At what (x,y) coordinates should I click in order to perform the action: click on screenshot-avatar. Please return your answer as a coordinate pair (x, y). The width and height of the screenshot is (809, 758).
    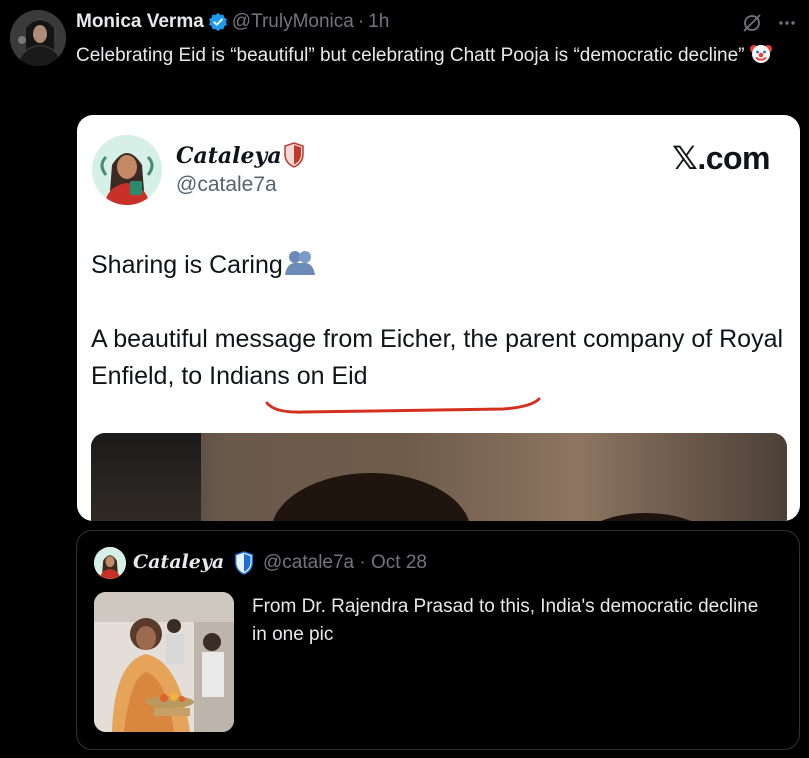
    Looking at the image, I should click on (127, 170).